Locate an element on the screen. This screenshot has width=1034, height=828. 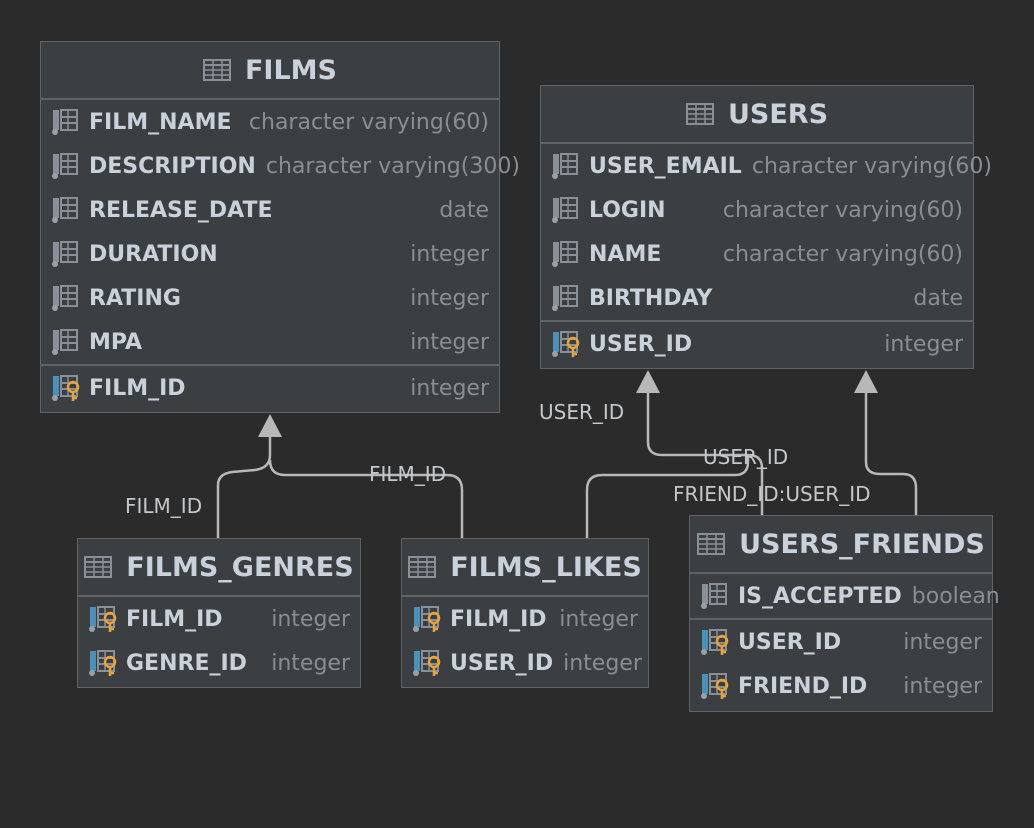
arrowhead-users-right is located at coordinates (866, 381).